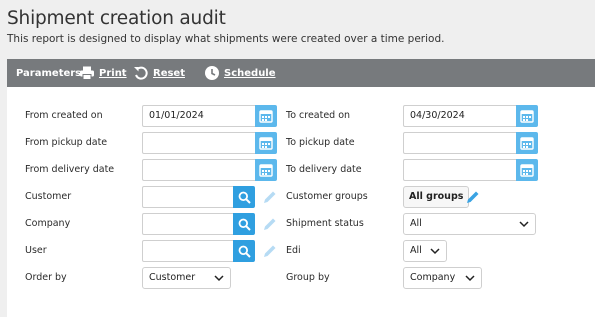  I want to click on from-pickup-date-calendar-button, so click(266, 143).